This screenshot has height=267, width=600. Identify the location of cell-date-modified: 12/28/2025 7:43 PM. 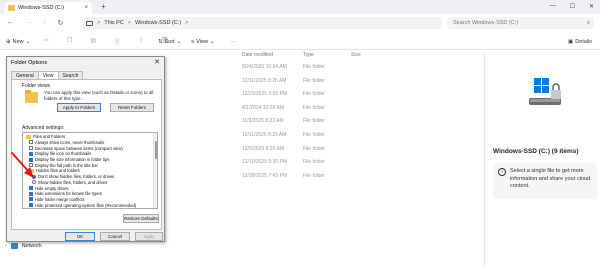
(265, 175).